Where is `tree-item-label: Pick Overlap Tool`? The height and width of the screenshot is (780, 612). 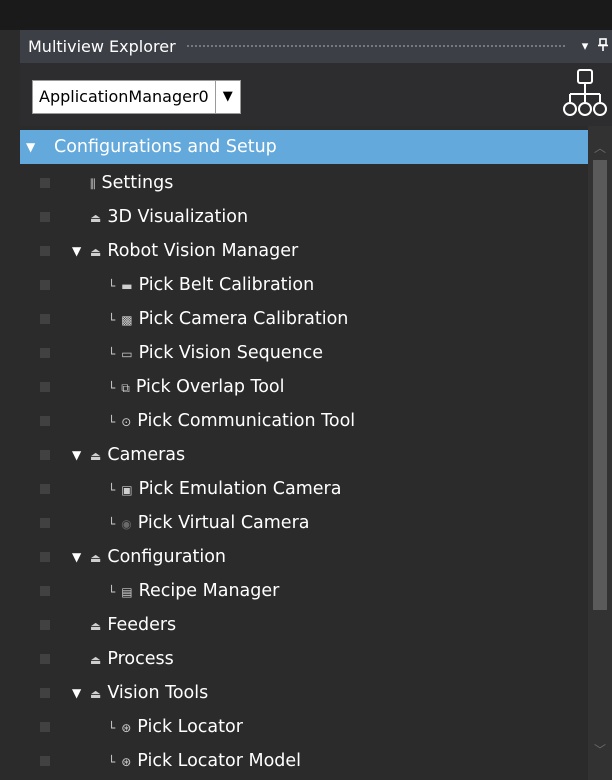
tree-item-label: Pick Overlap Tool is located at coordinates (210, 387).